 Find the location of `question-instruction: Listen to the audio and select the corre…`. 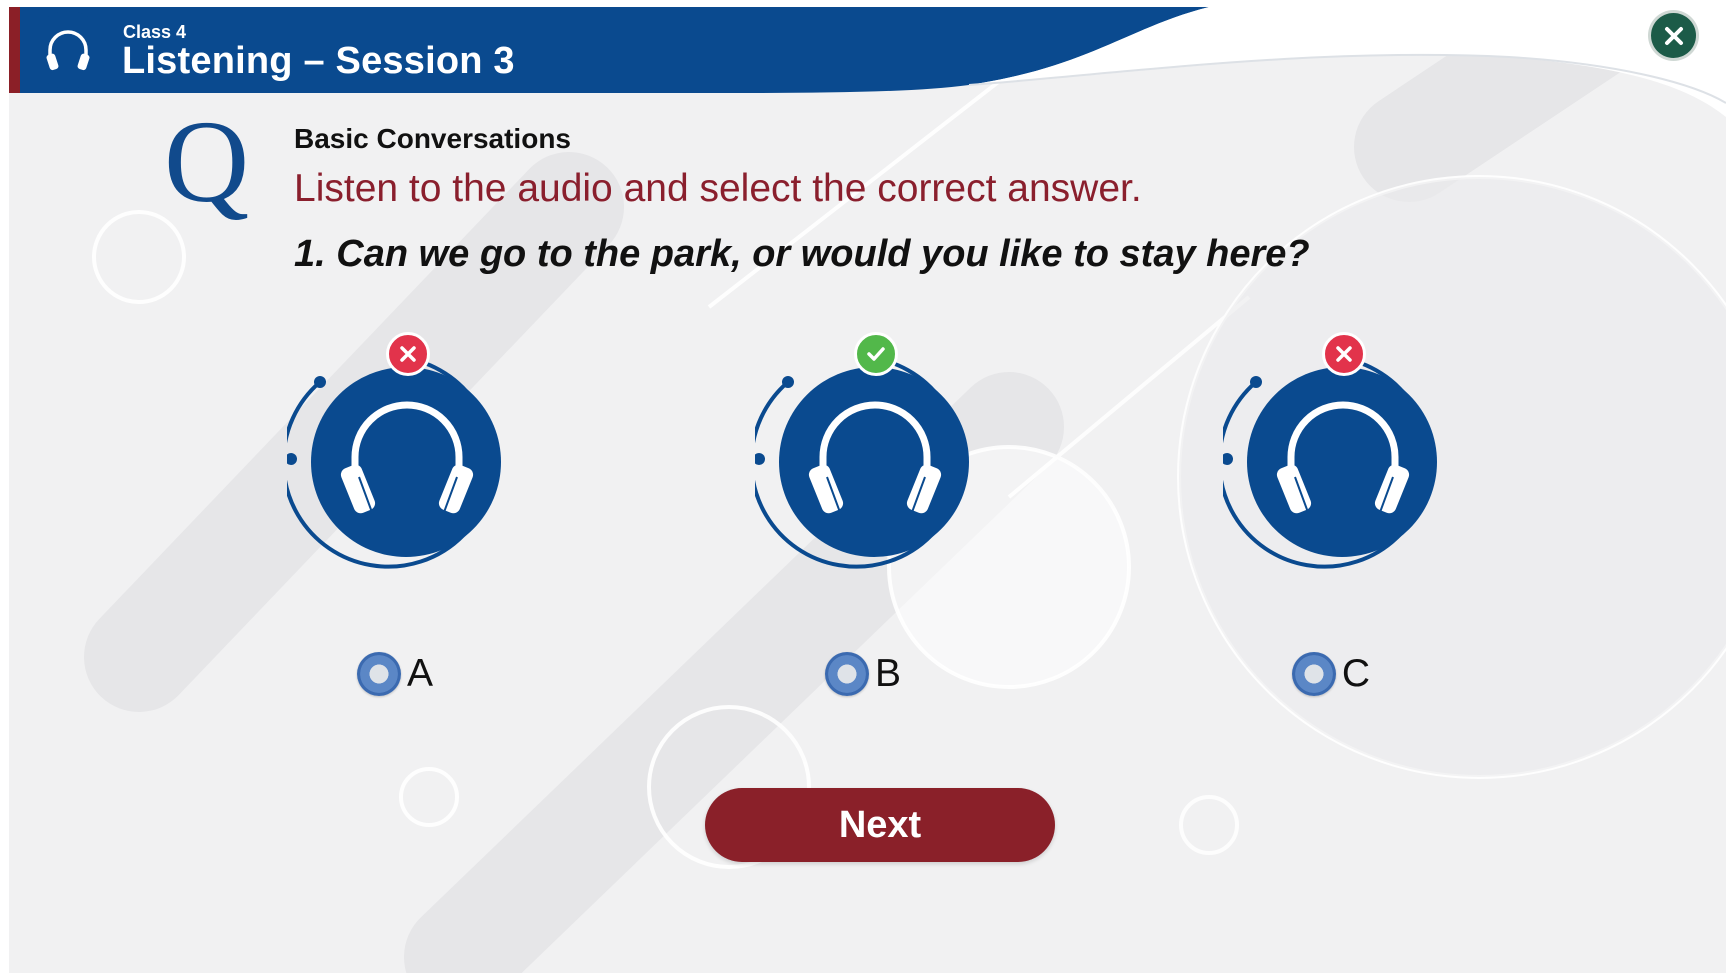

question-instruction: Listen to the audio and select the corre… is located at coordinates (718, 188).